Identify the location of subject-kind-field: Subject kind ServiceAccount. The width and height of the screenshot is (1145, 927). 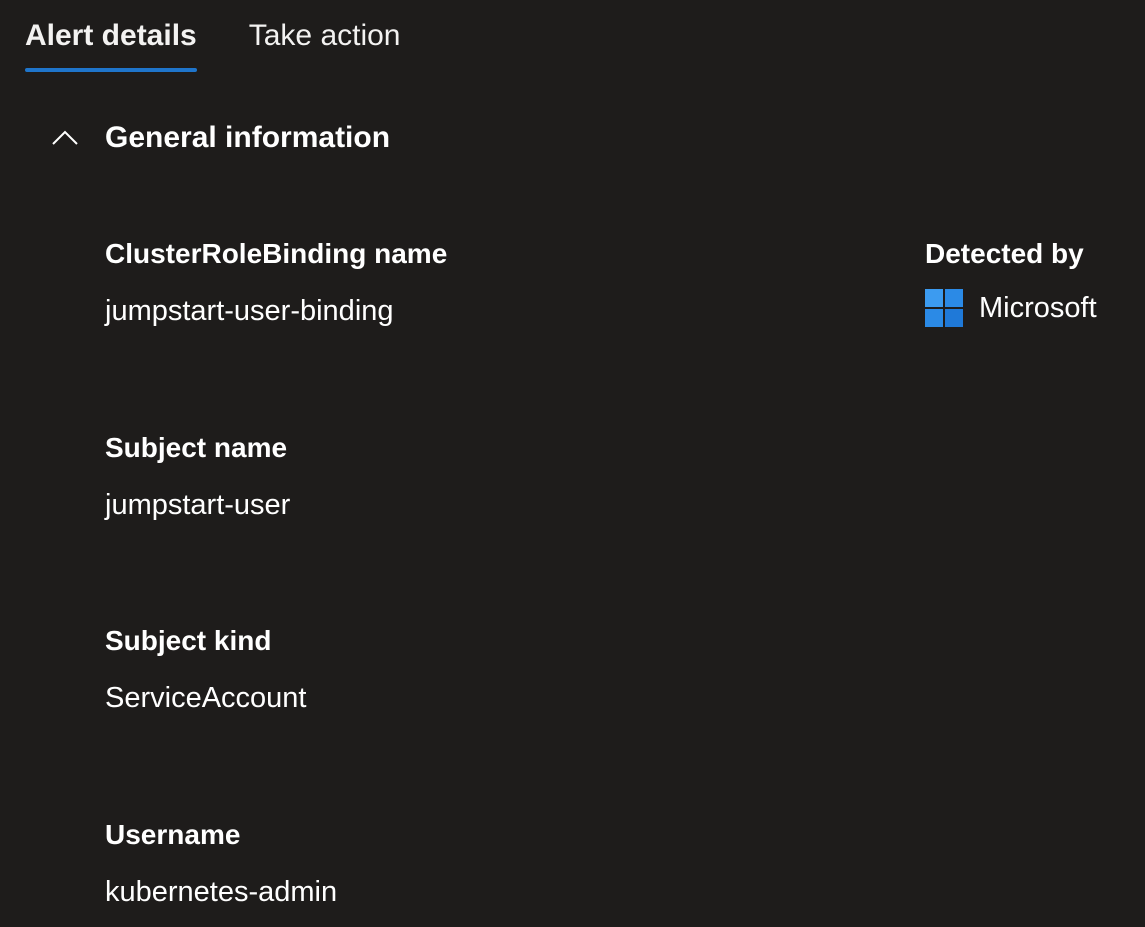
(206, 669).